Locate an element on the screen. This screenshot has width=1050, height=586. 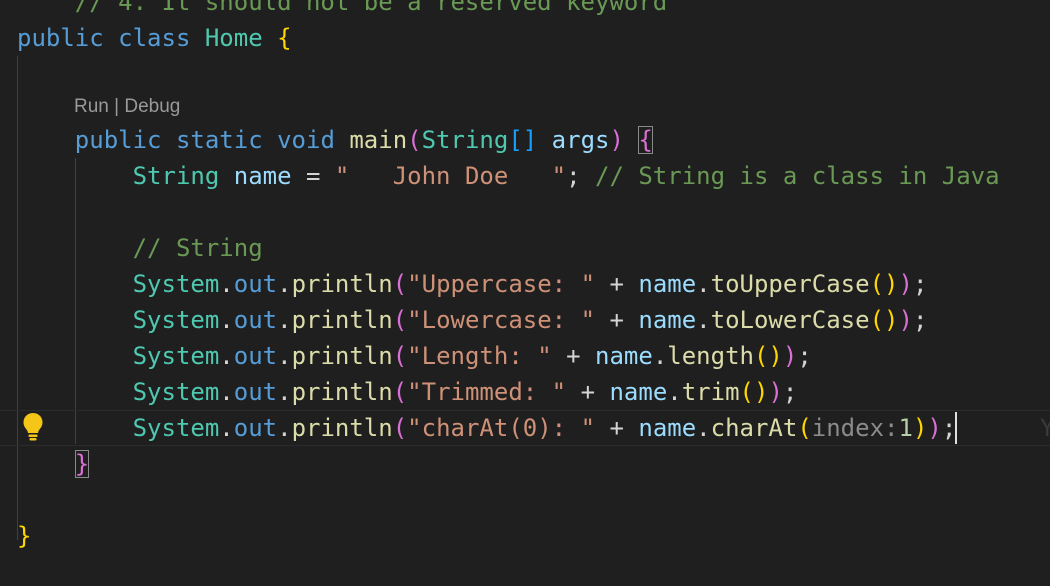
bracket: { is located at coordinates (284, 38).